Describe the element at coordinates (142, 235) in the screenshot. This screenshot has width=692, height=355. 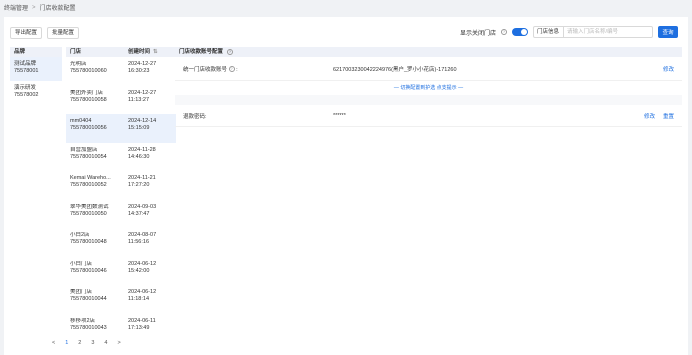
I see `created-date: 2024-08-07` at that location.